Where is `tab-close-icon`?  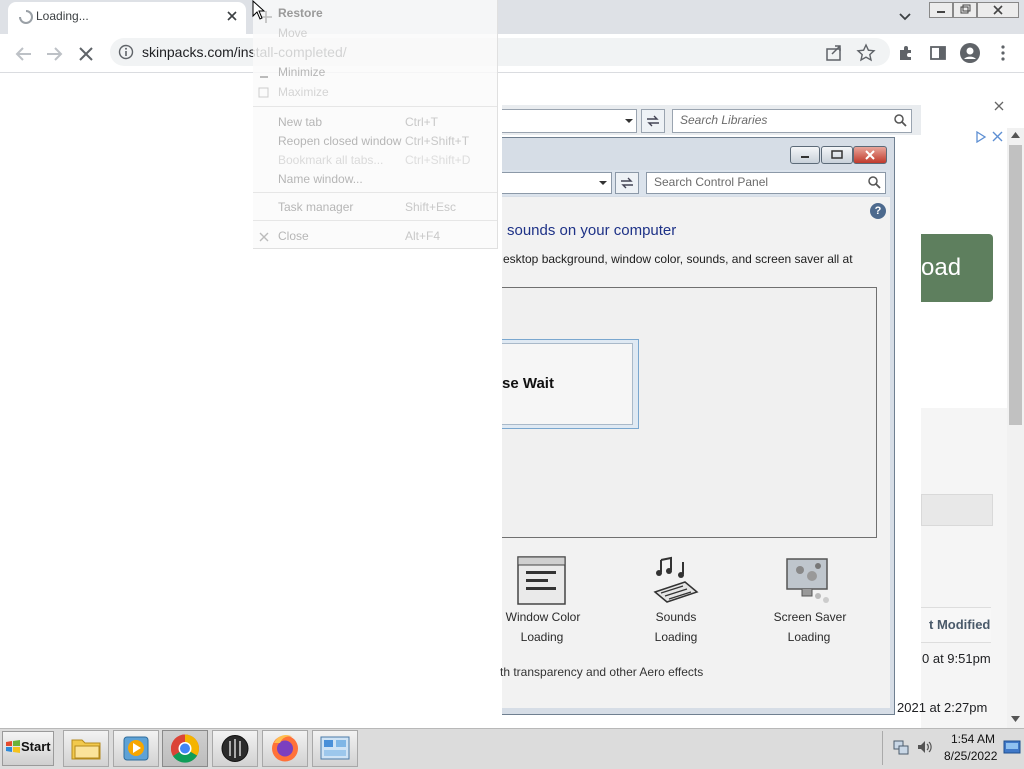 tab-close-icon is located at coordinates (232, 16).